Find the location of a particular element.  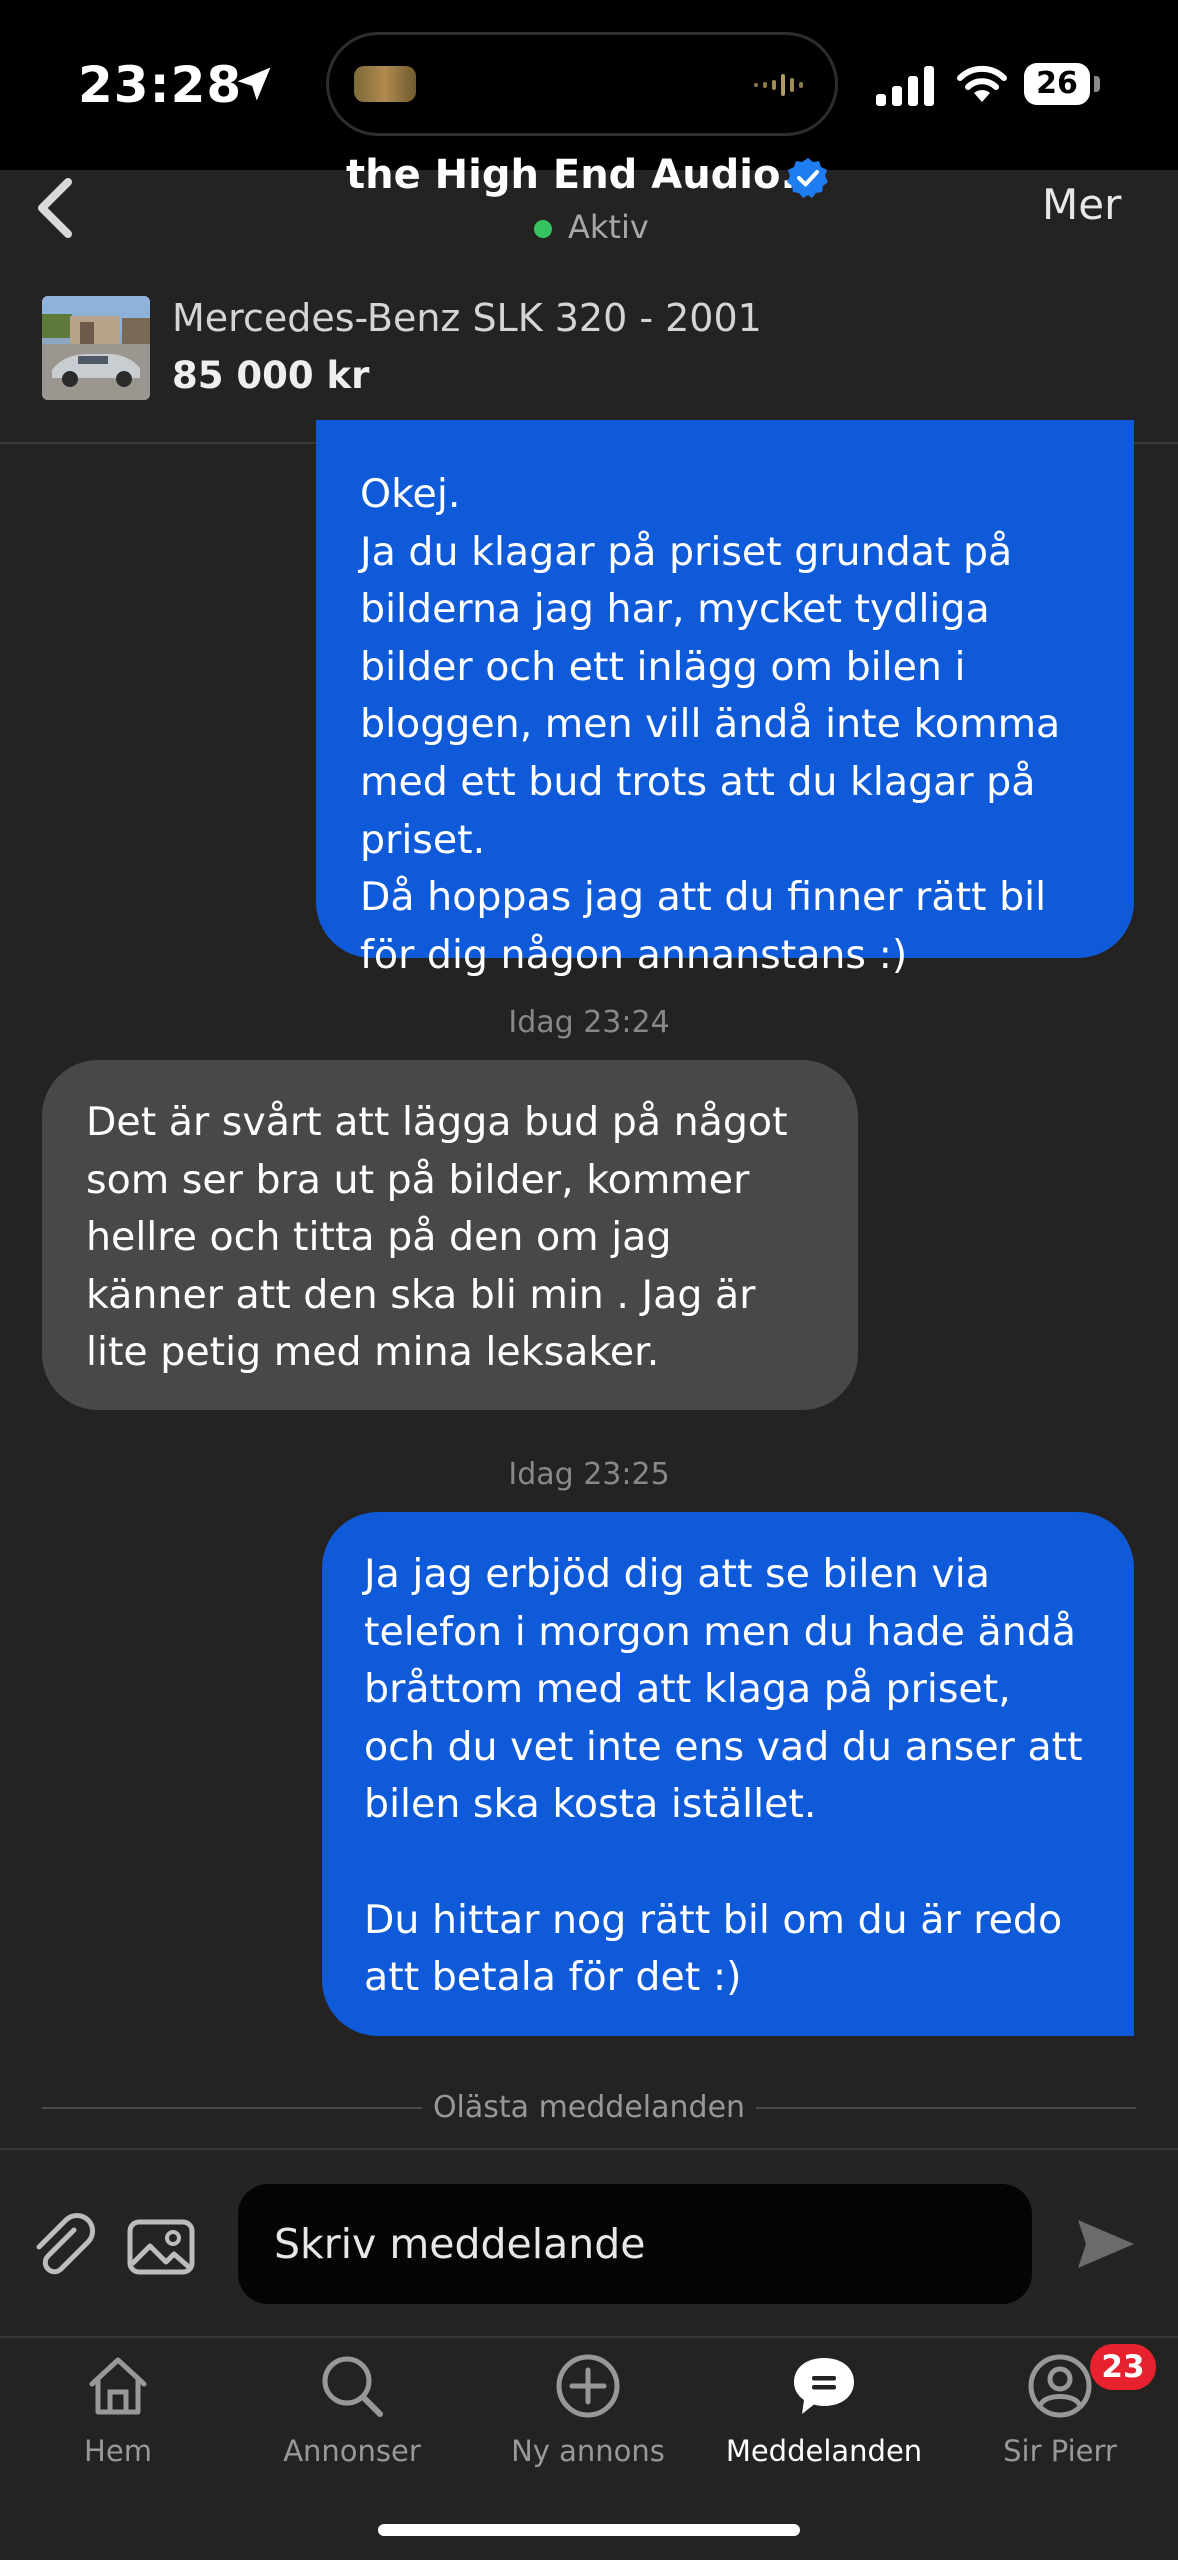

online-status-label: Aktiv is located at coordinates (608, 227).